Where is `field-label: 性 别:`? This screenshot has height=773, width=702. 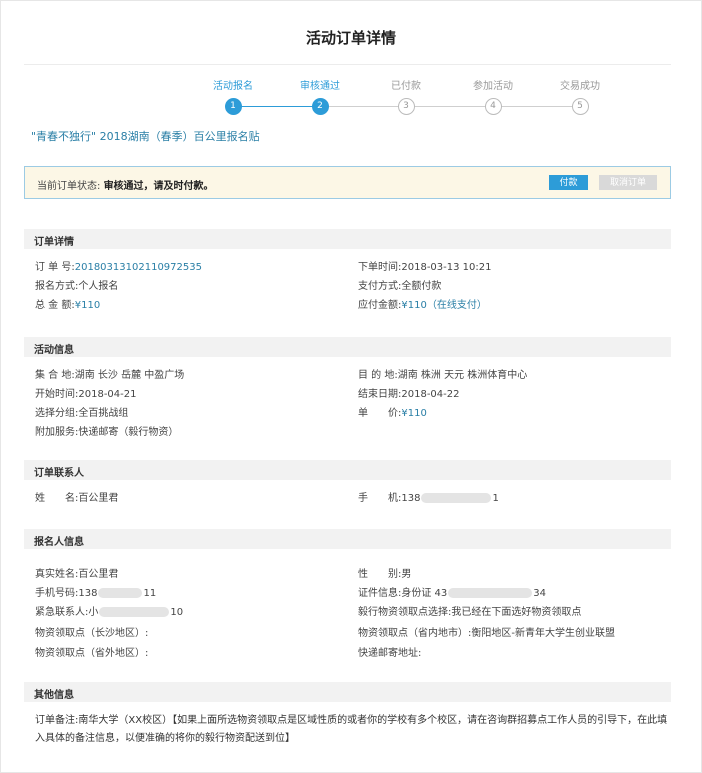 field-label: 性 别: is located at coordinates (380, 574).